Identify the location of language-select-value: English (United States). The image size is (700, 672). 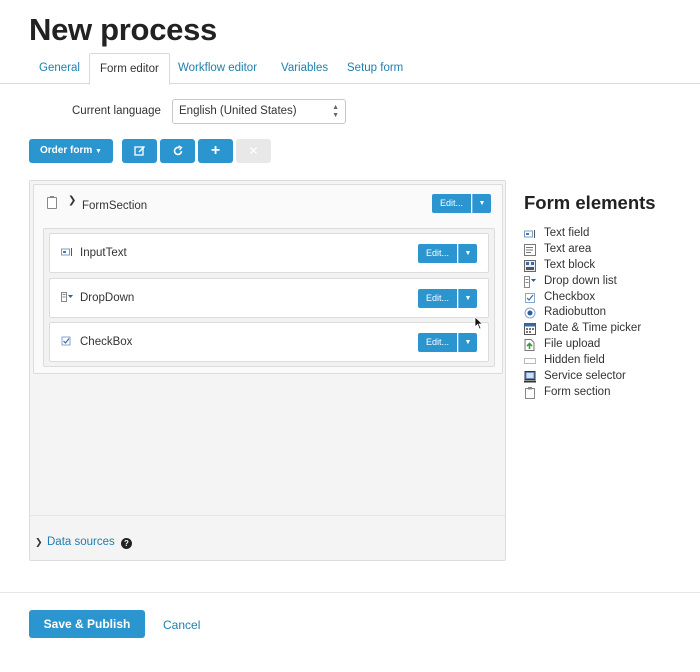
(238, 111).